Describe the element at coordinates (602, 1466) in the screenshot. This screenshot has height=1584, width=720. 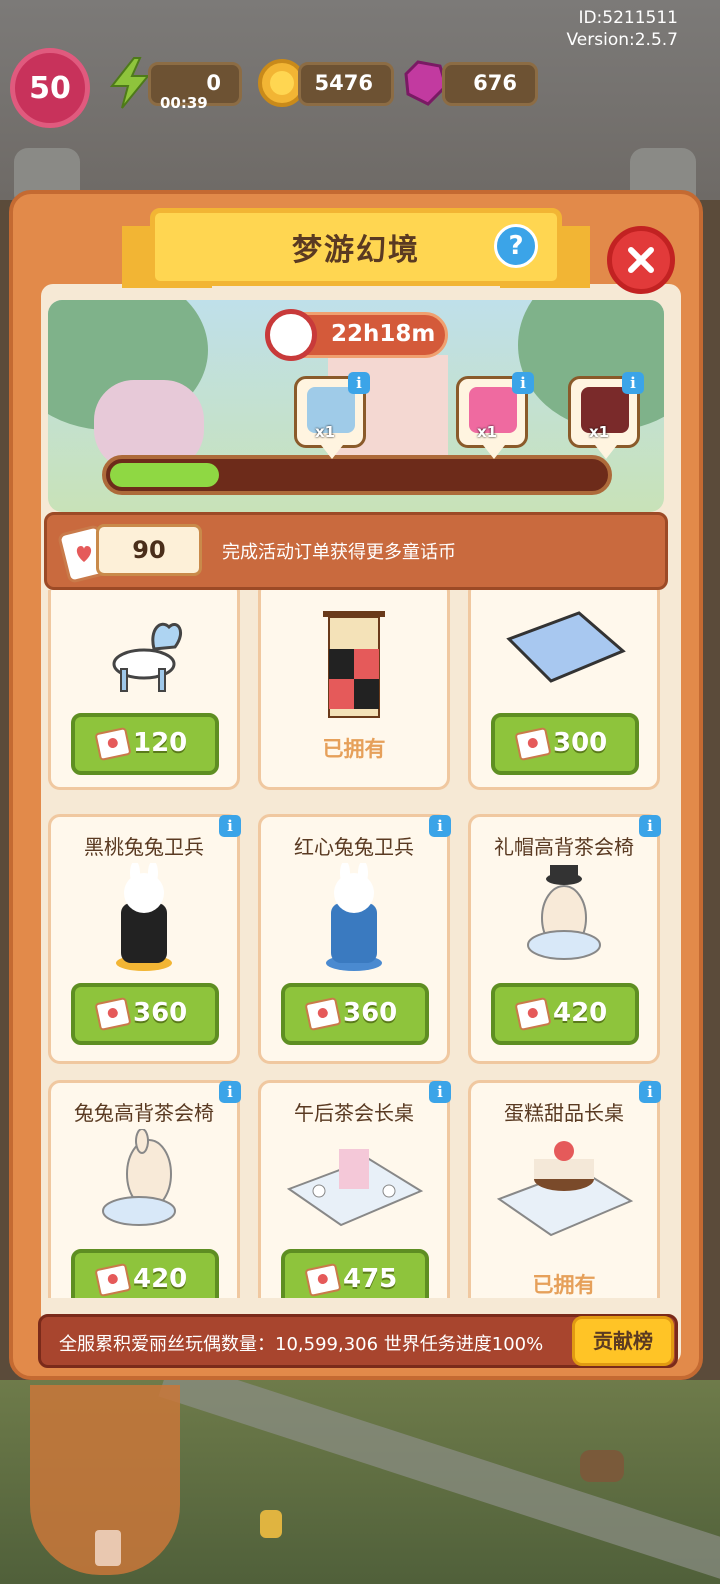
I see `background-stump` at that location.